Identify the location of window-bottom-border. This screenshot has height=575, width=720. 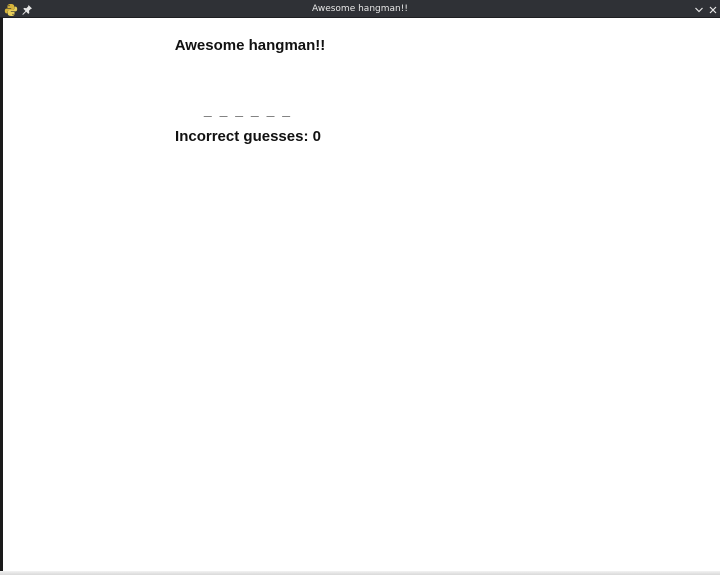
(360, 573).